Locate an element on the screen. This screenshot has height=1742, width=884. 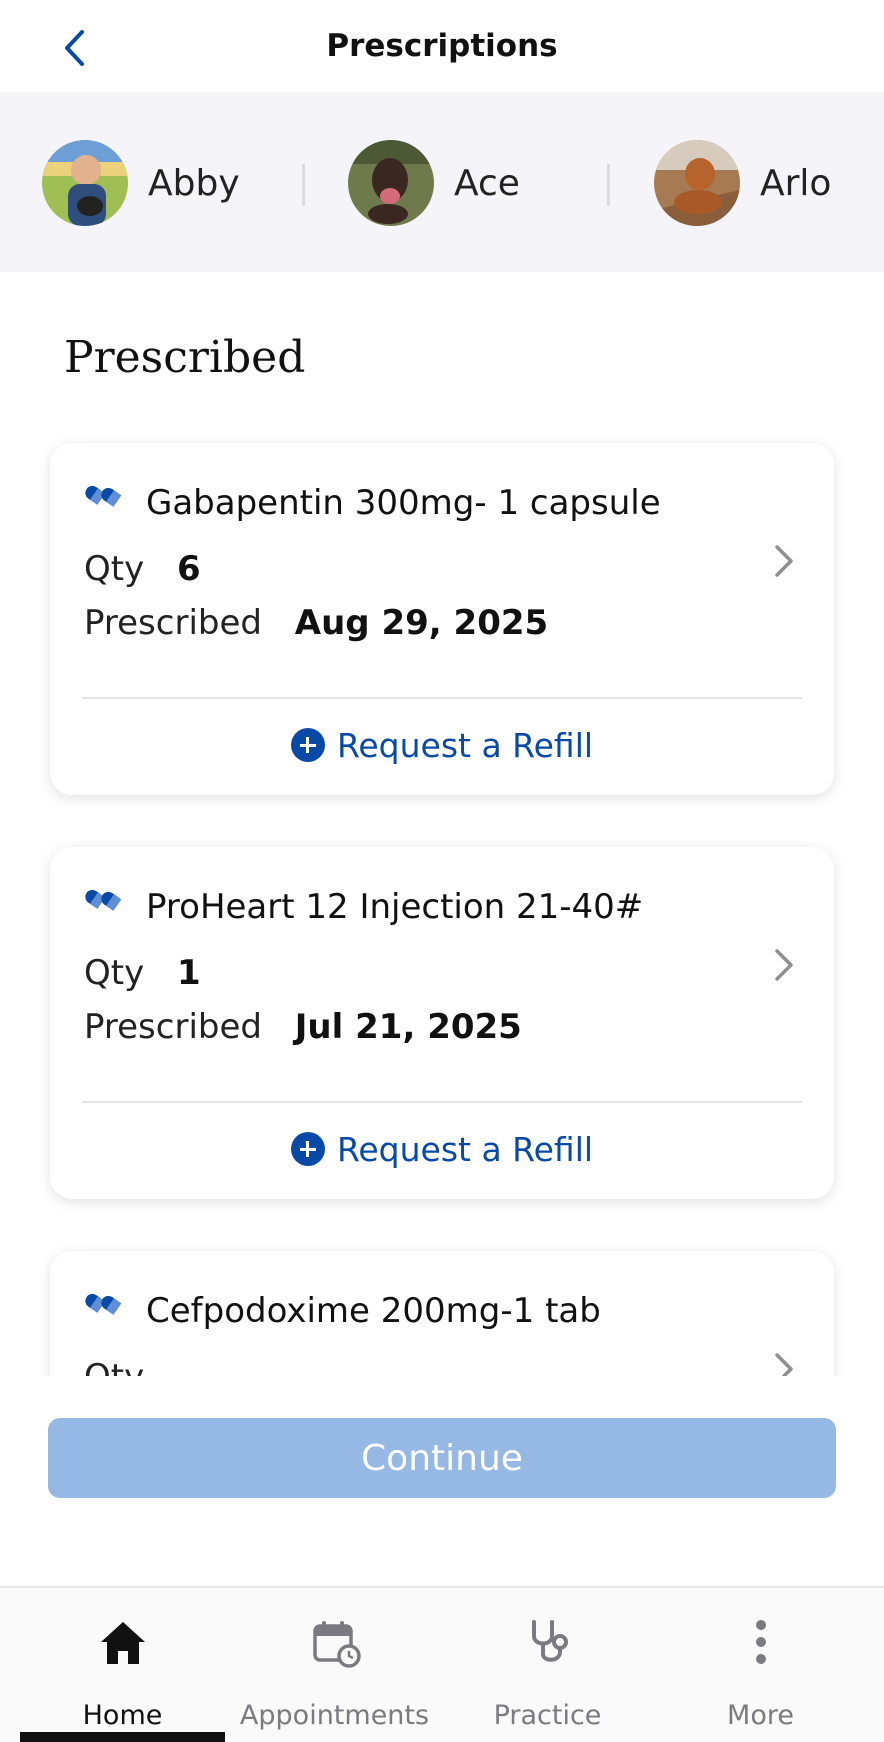
pet-selector: Abby Ace Arlo is located at coordinates (442, 182).